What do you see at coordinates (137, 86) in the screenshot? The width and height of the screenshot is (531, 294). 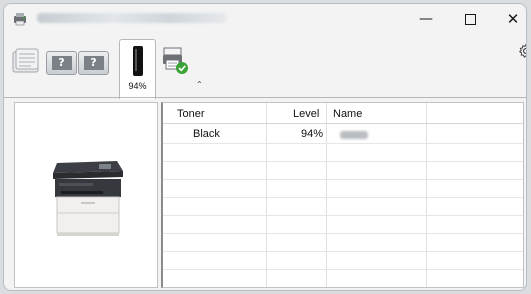 I see `toner-tab-level: 94%` at bounding box center [137, 86].